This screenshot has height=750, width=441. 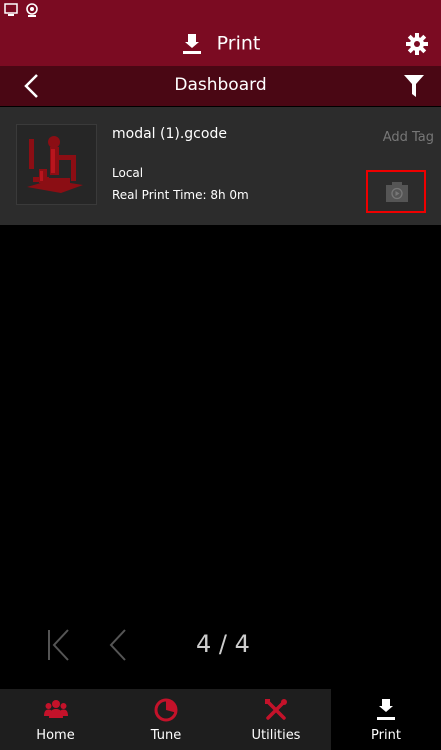 I want to click on tools-icon, so click(x=276, y=709).